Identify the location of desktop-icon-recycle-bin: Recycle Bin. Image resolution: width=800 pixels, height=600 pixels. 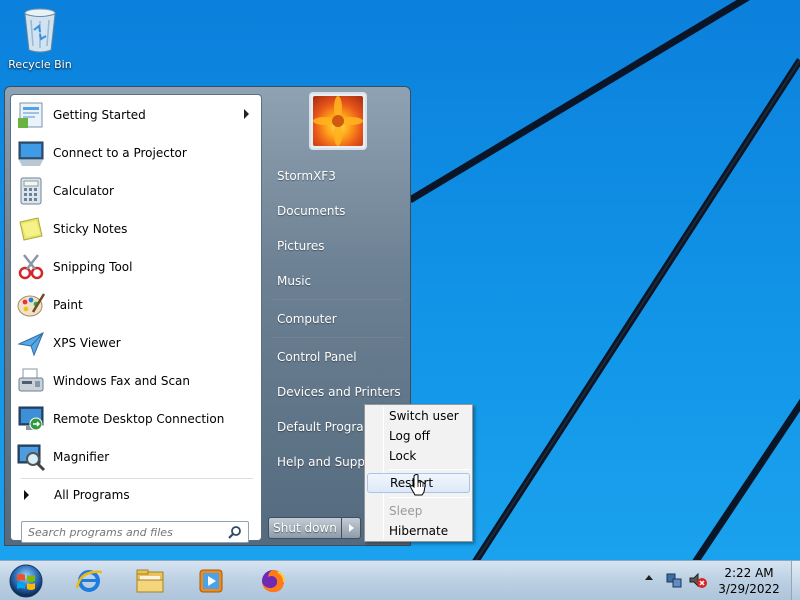
(40, 38).